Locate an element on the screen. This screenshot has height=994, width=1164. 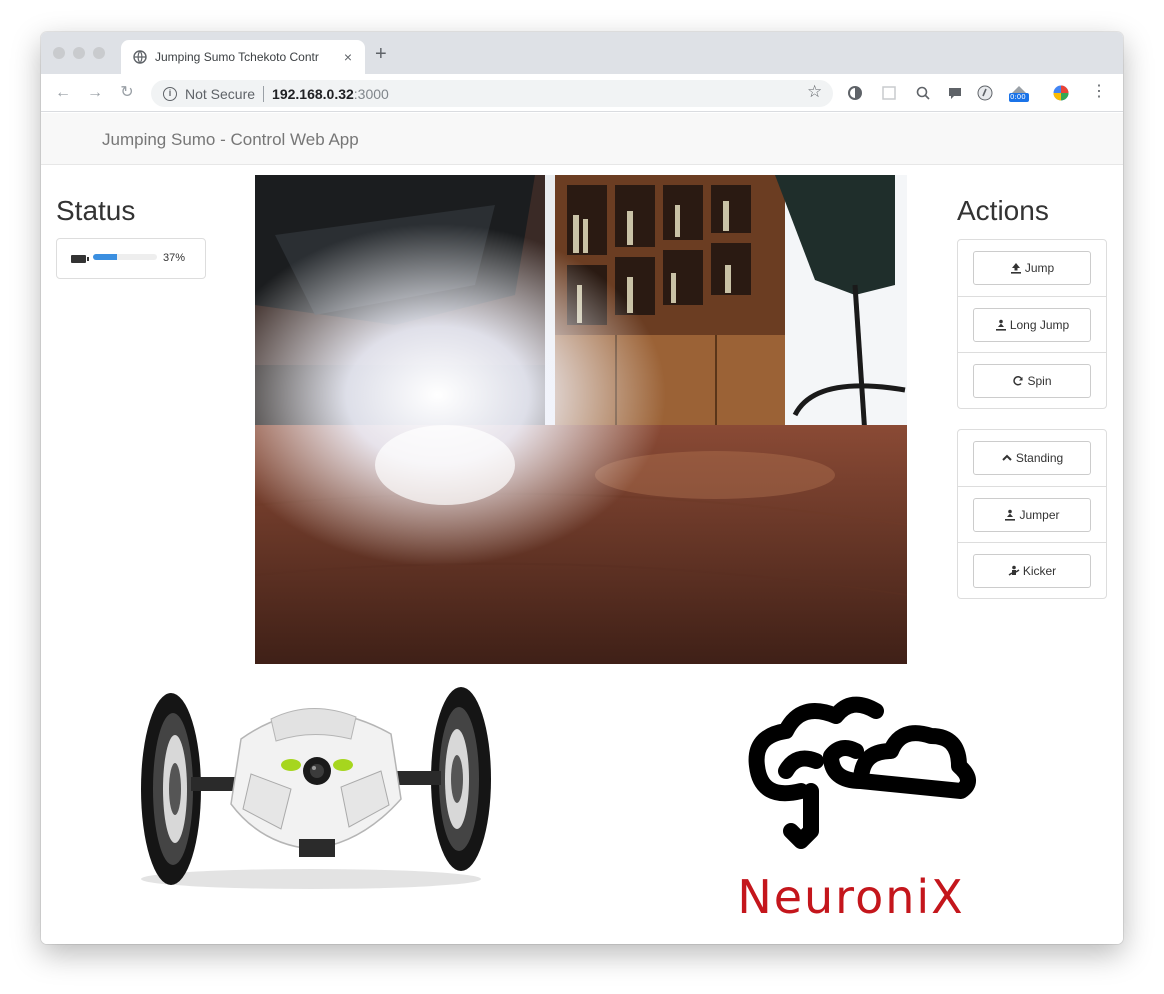
address-toolbar: ← → ↻ i Not Secure 192.168.0.32:3000 ☆ is located at coordinates (582, 93).